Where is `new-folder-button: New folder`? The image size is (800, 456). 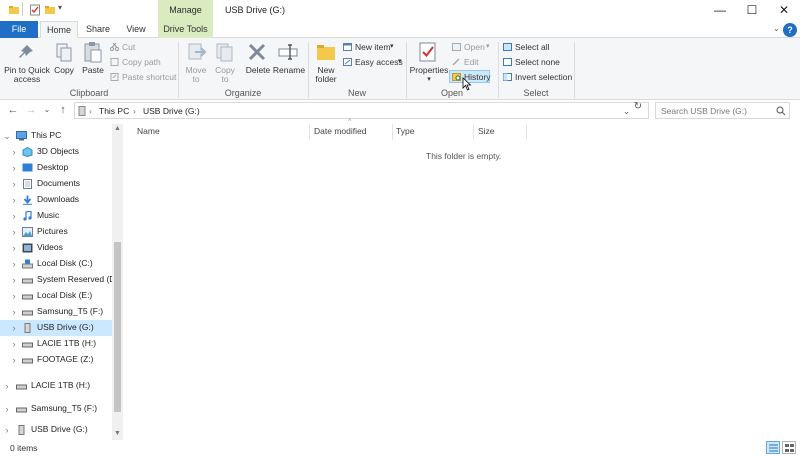 new-folder-button: New folder is located at coordinates (326, 75).